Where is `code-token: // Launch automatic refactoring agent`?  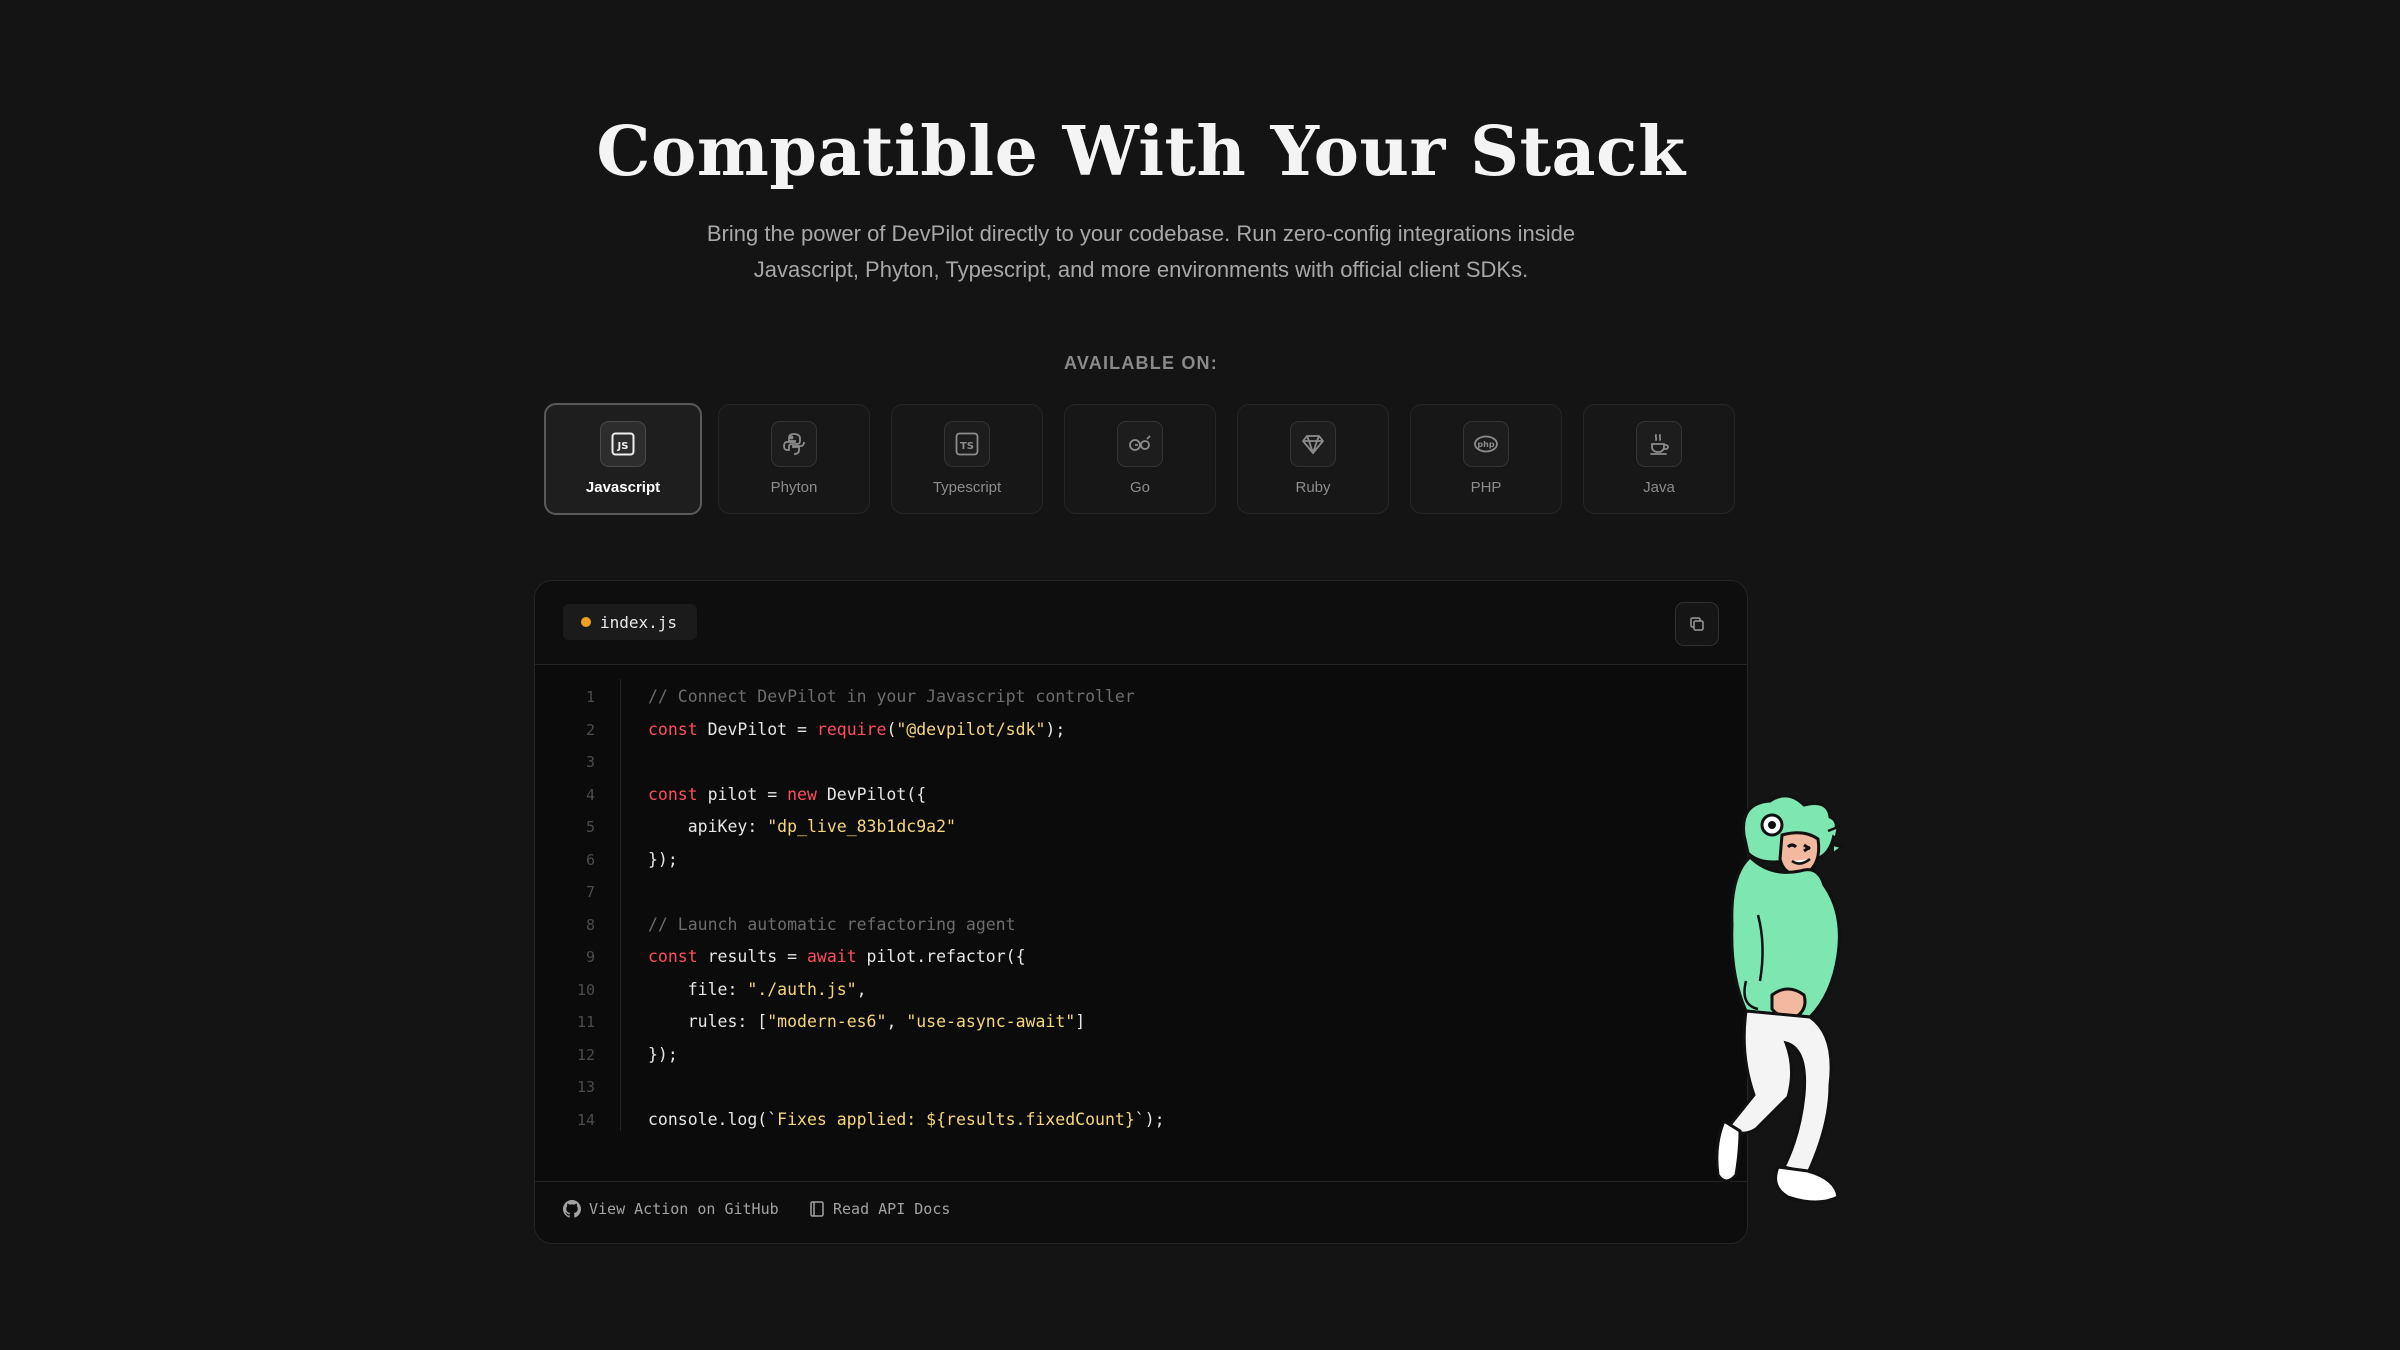
code-token: // Launch automatic refactoring agent is located at coordinates (832, 924).